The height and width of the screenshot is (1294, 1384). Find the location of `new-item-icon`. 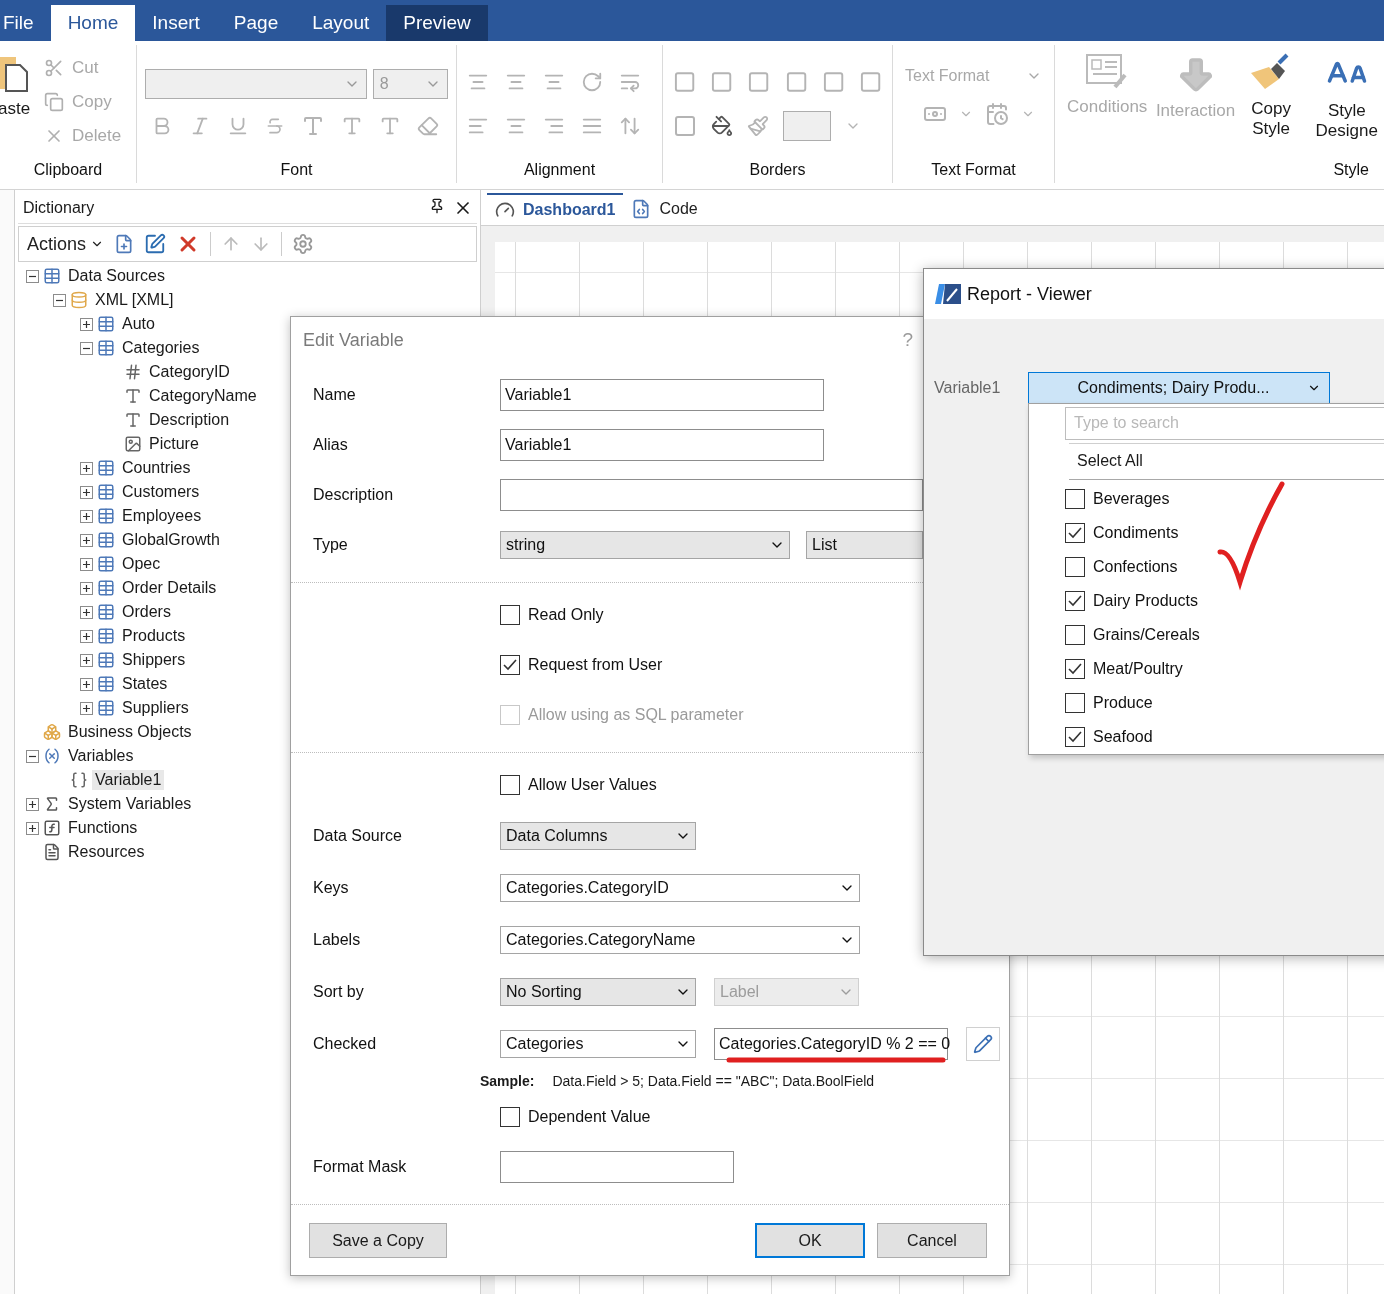

new-item-icon is located at coordinates (124, 244).